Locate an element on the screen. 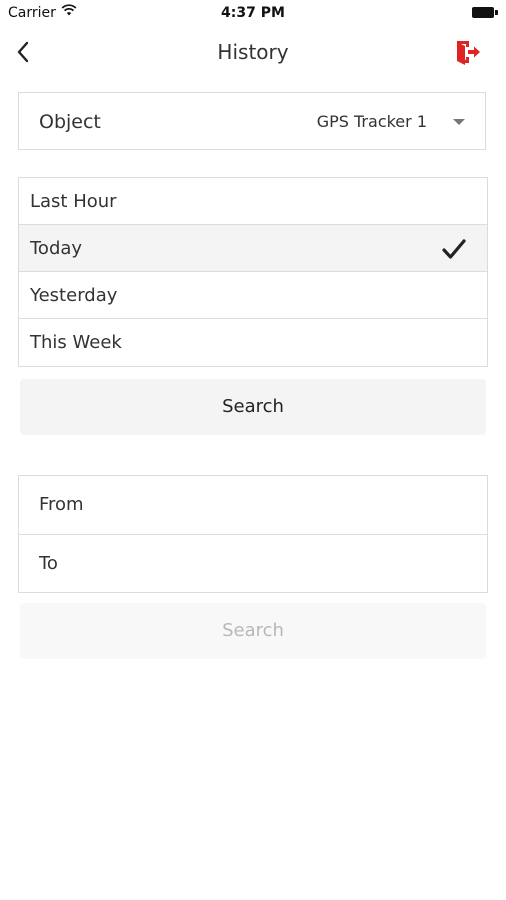 The width and height of the screenshot is (506, 900). checkmark-icon is located at coordinates (454, 249).